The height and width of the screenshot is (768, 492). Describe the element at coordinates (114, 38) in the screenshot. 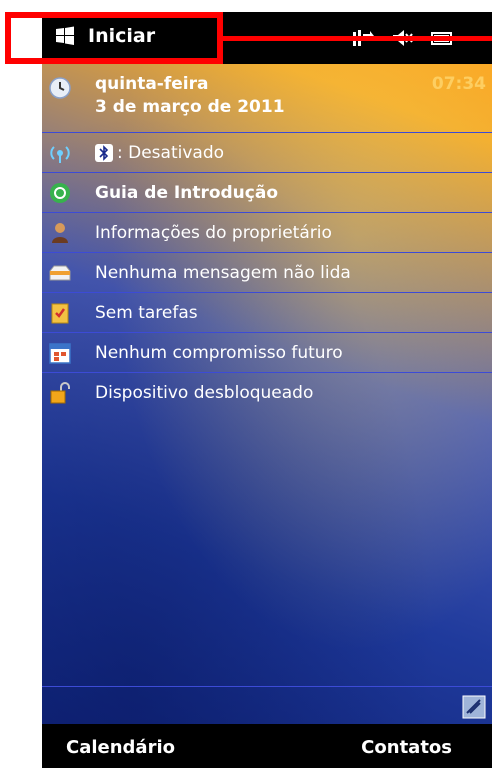

I see `annotation-highlight-box` at that location.